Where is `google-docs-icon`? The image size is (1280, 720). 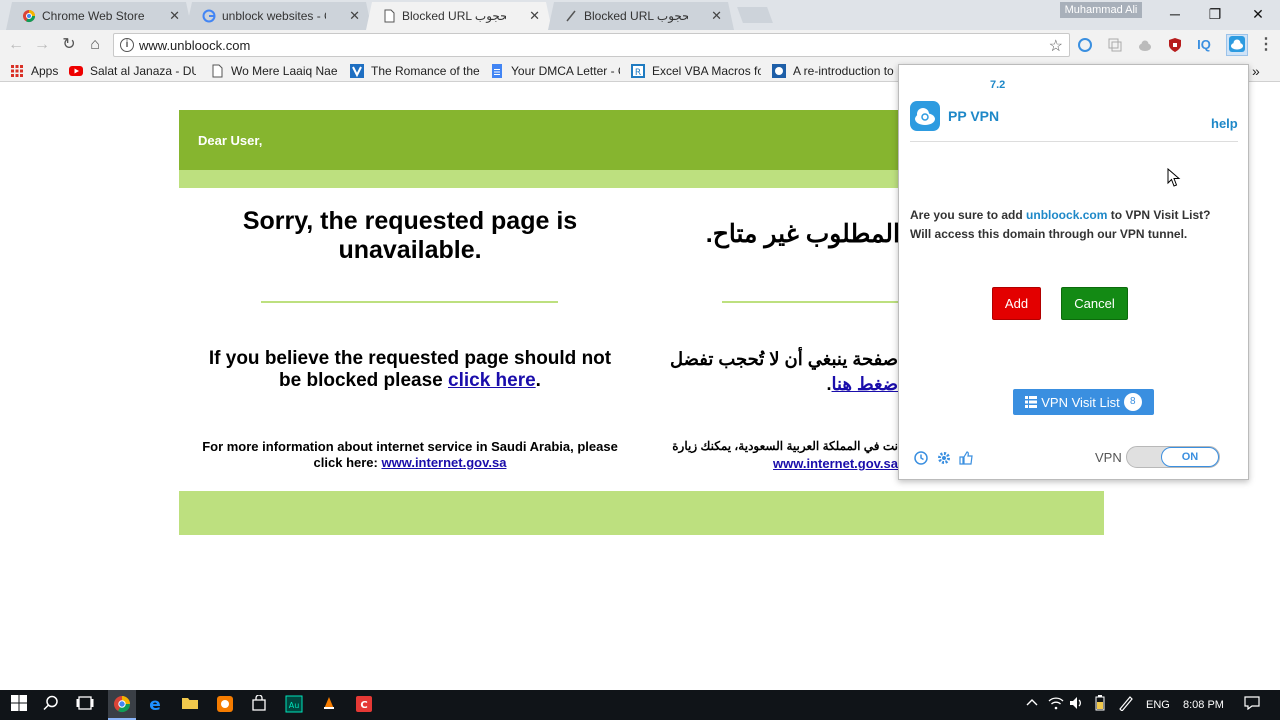
google-docs-icon is located at coordinates (497, 71).